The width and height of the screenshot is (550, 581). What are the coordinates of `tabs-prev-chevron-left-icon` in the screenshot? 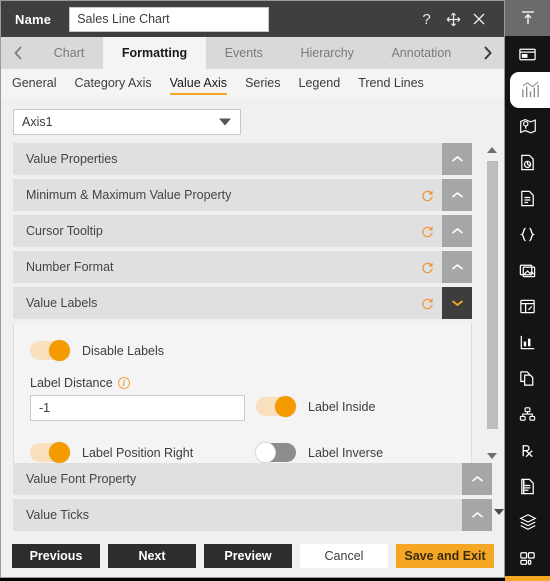 It's located at (18, 53).